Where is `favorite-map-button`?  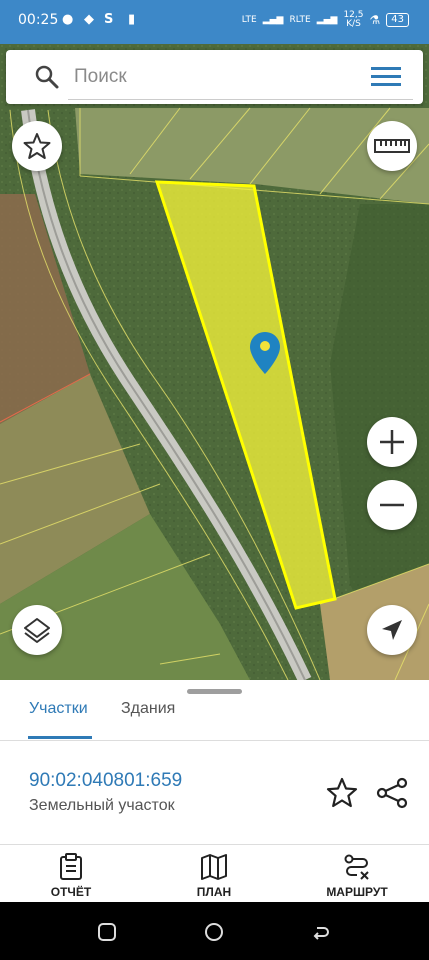
favorite-map-button is located at coordinates (37, 146).